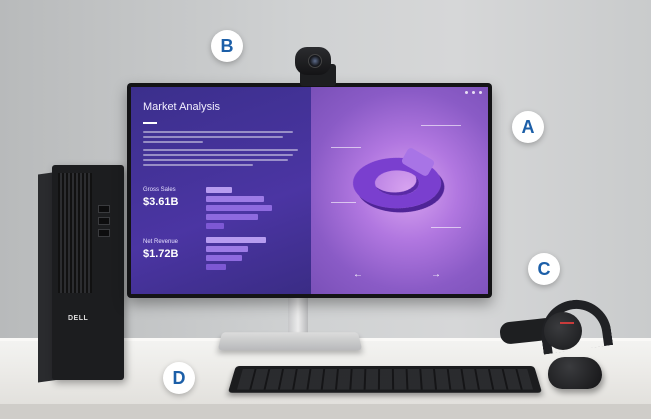 This screenshot has width=651, height=419. What do you see at coordinates (159, 190) in the screenshot?
I see `metric-label: Gross Sales` at bounding box center [159, 190].